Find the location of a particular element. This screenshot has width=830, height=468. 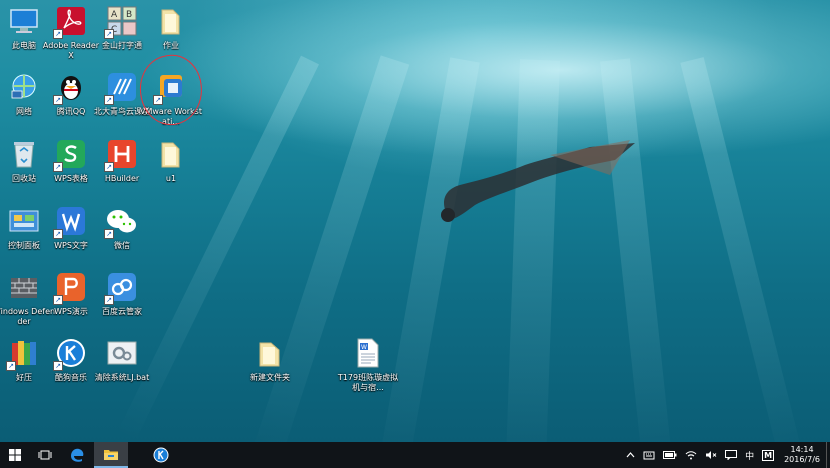

kugou-music-icon: ↗ is located at coordinates (70, 353).